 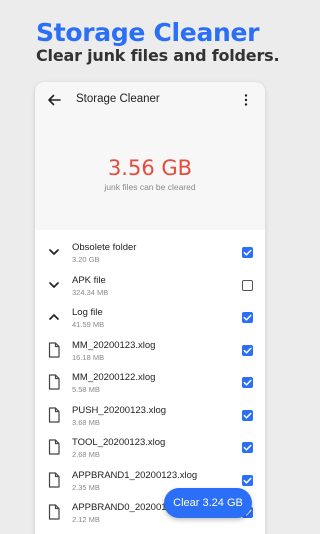 I want to click on item-size: 3.68 MB, so click(x=86, y=422).